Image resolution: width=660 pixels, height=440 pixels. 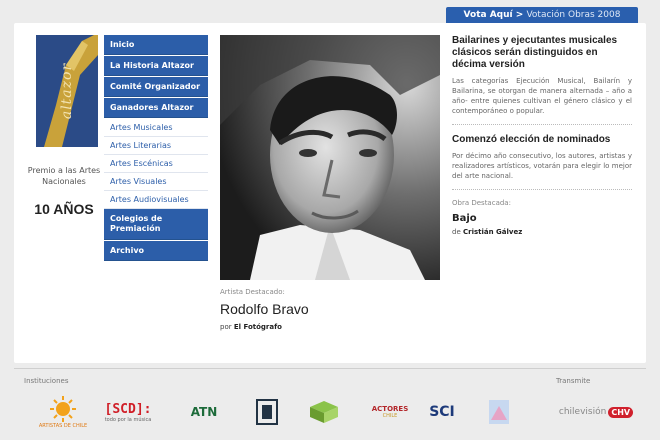 What do you see at coordinates (456, 232) in the screenshot?
I see `featured-credit-prefix: de` at bounding box center [456, 232].